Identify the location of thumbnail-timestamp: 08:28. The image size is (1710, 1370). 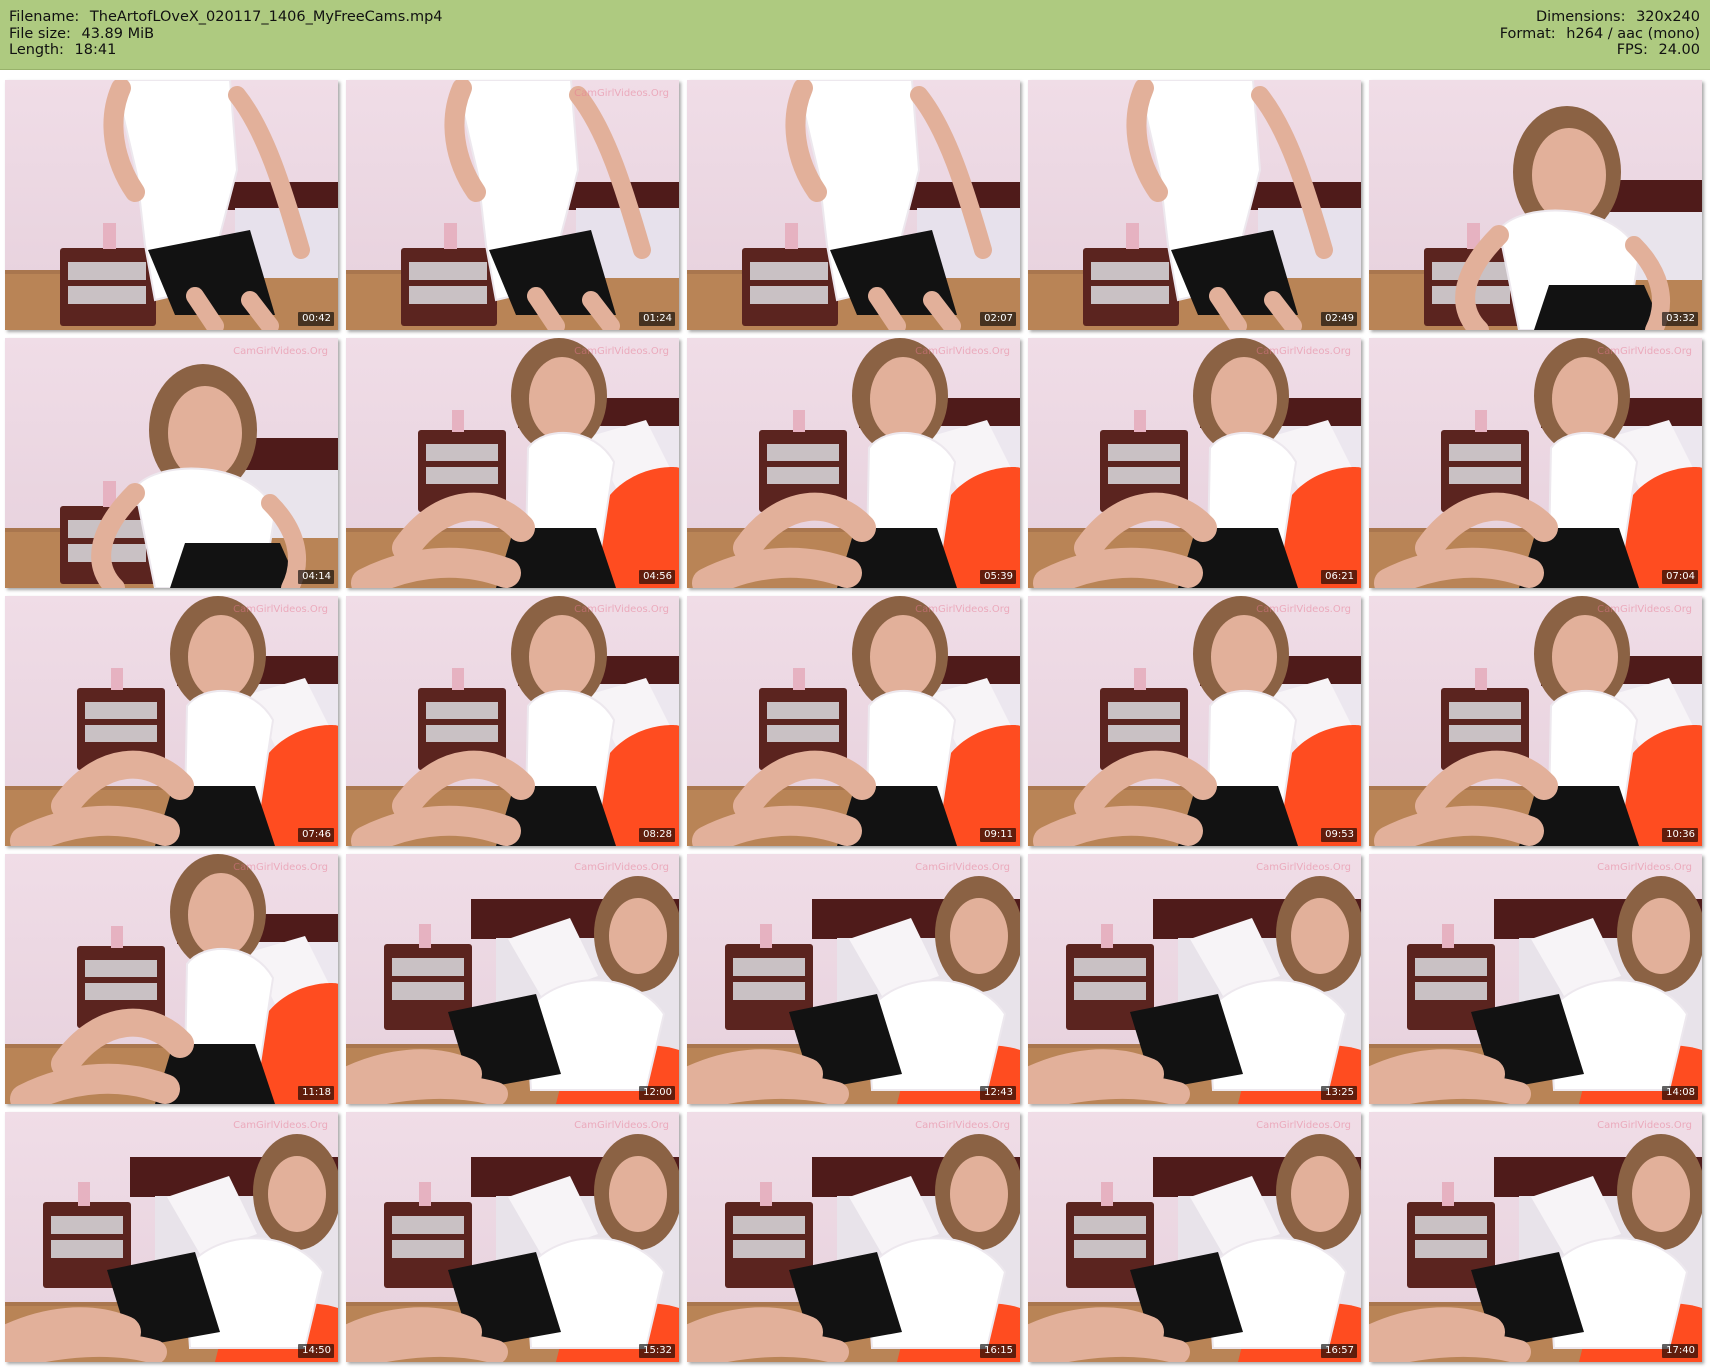
(657, 835).